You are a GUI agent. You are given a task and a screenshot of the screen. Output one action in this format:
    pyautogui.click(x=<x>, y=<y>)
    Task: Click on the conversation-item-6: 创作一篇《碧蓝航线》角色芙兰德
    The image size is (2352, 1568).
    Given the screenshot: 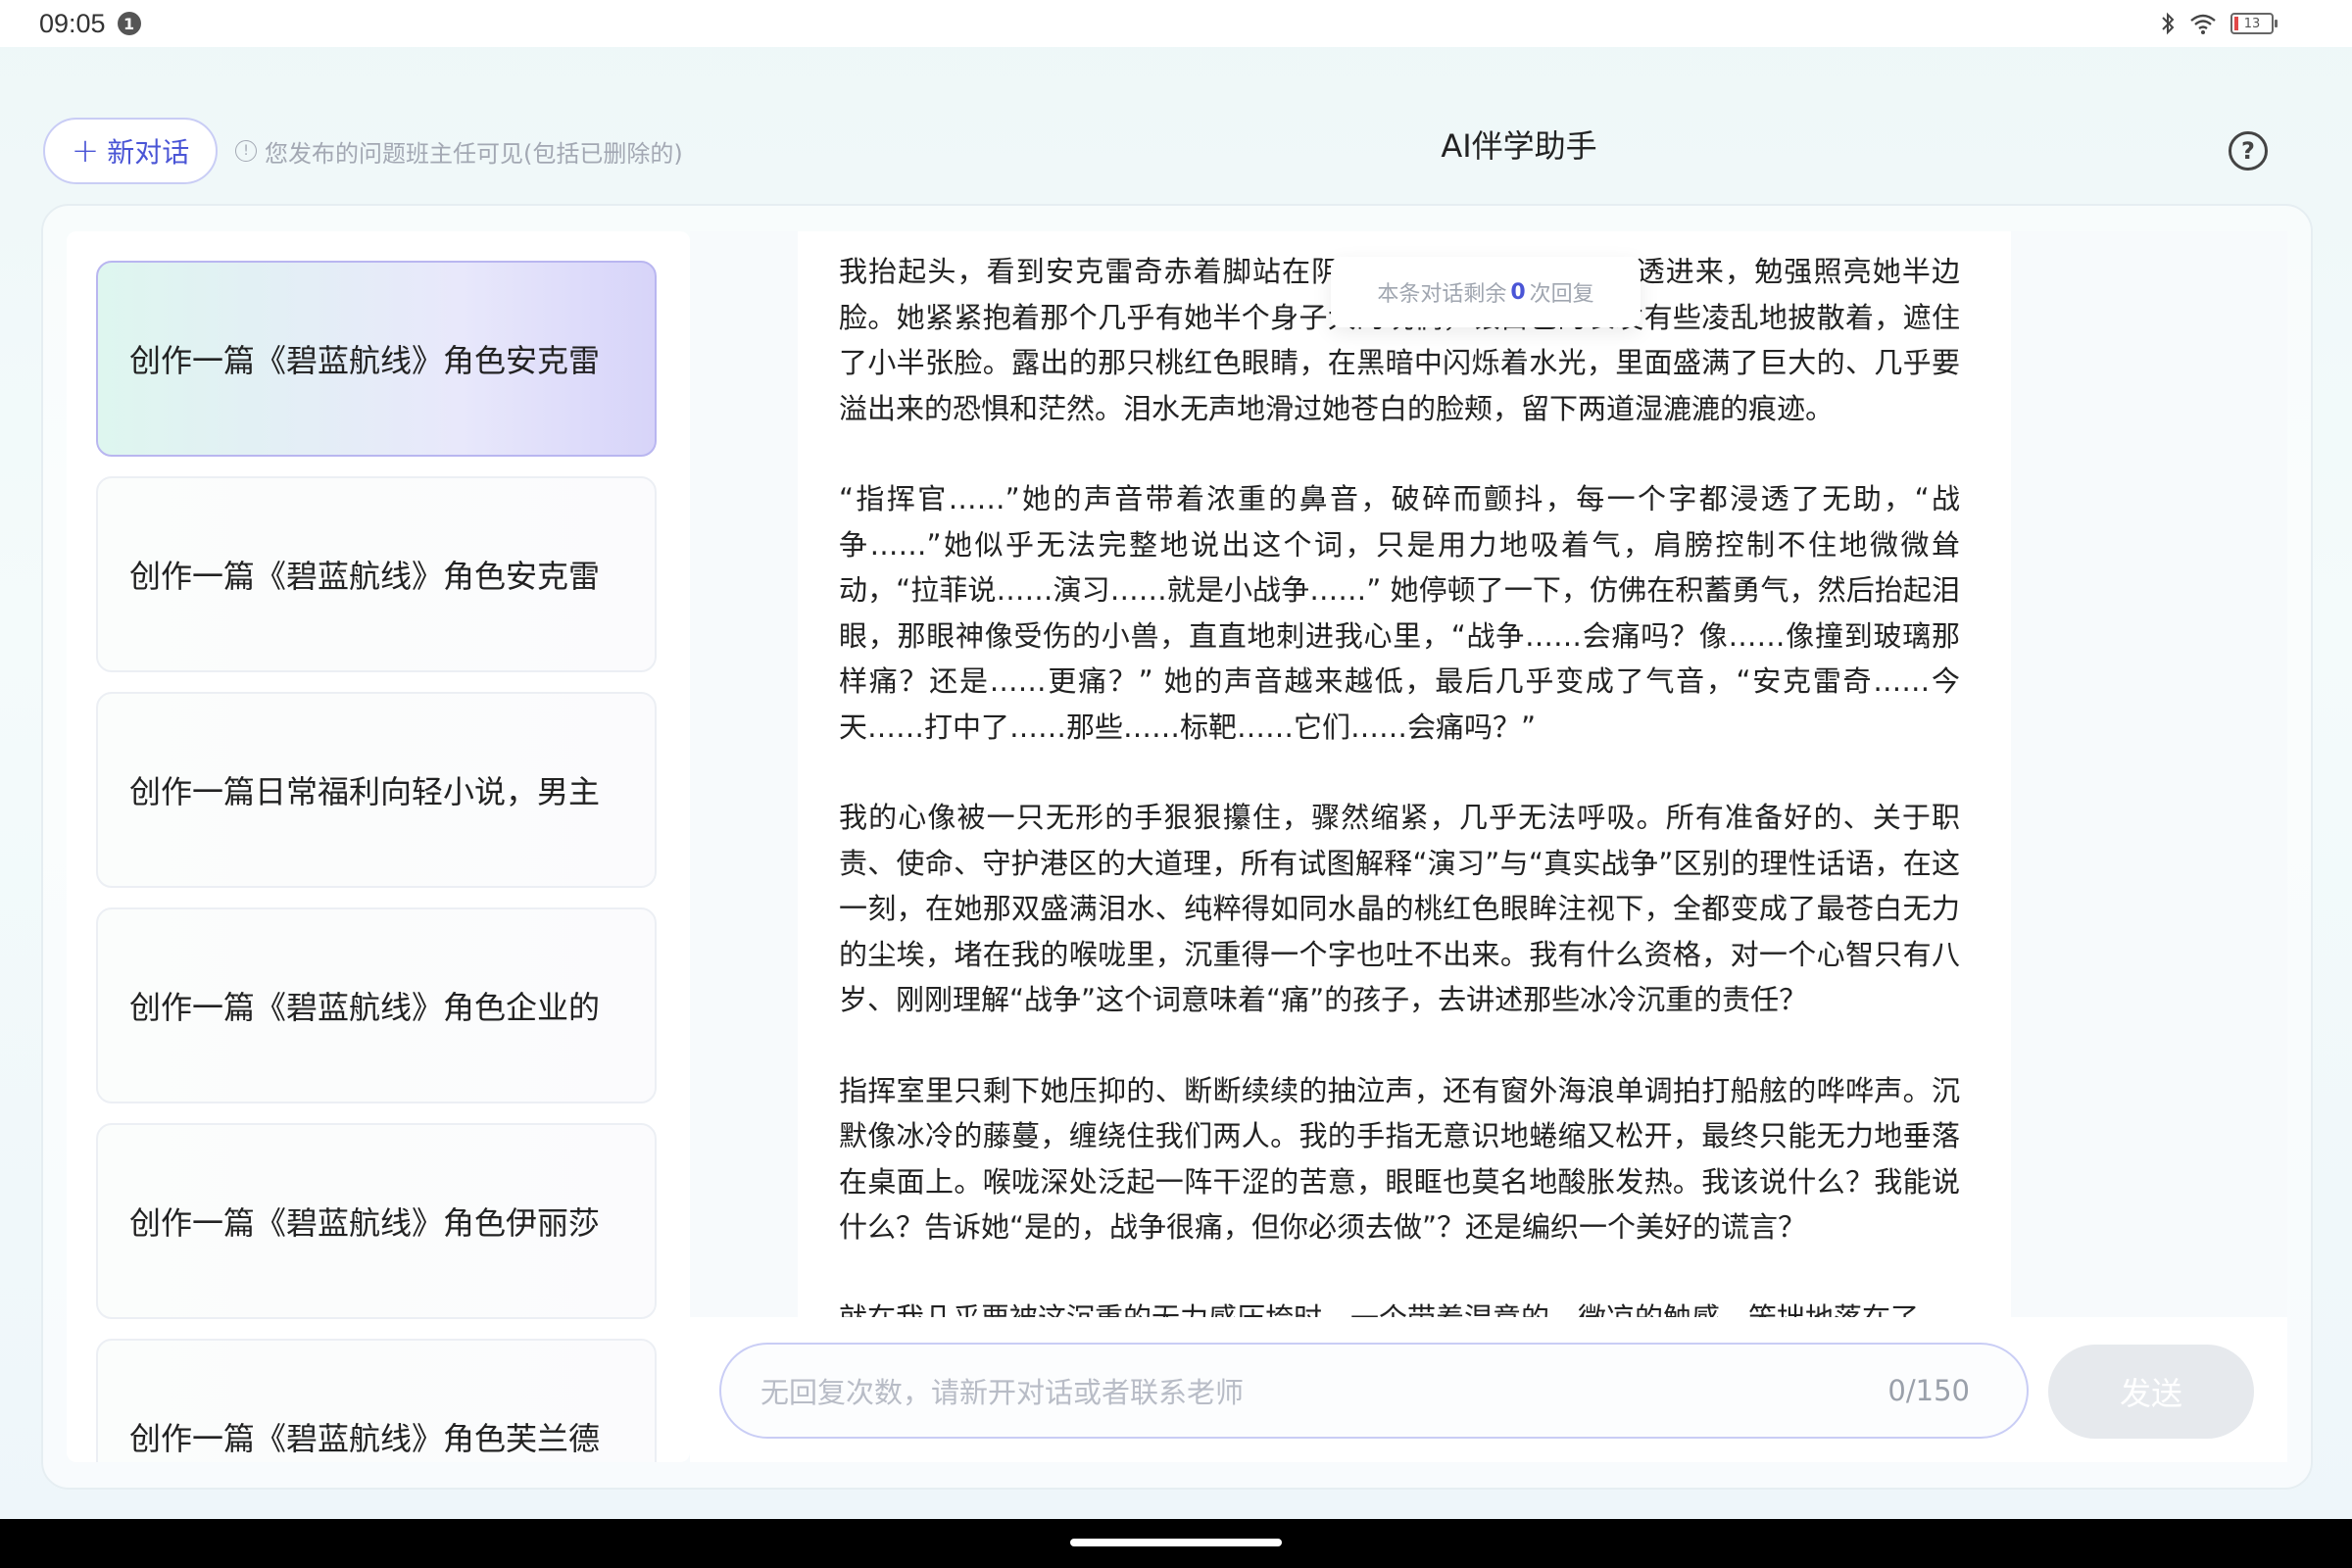 What is the action you would take?
    pyautogui.click(x=376, y=1400)
    